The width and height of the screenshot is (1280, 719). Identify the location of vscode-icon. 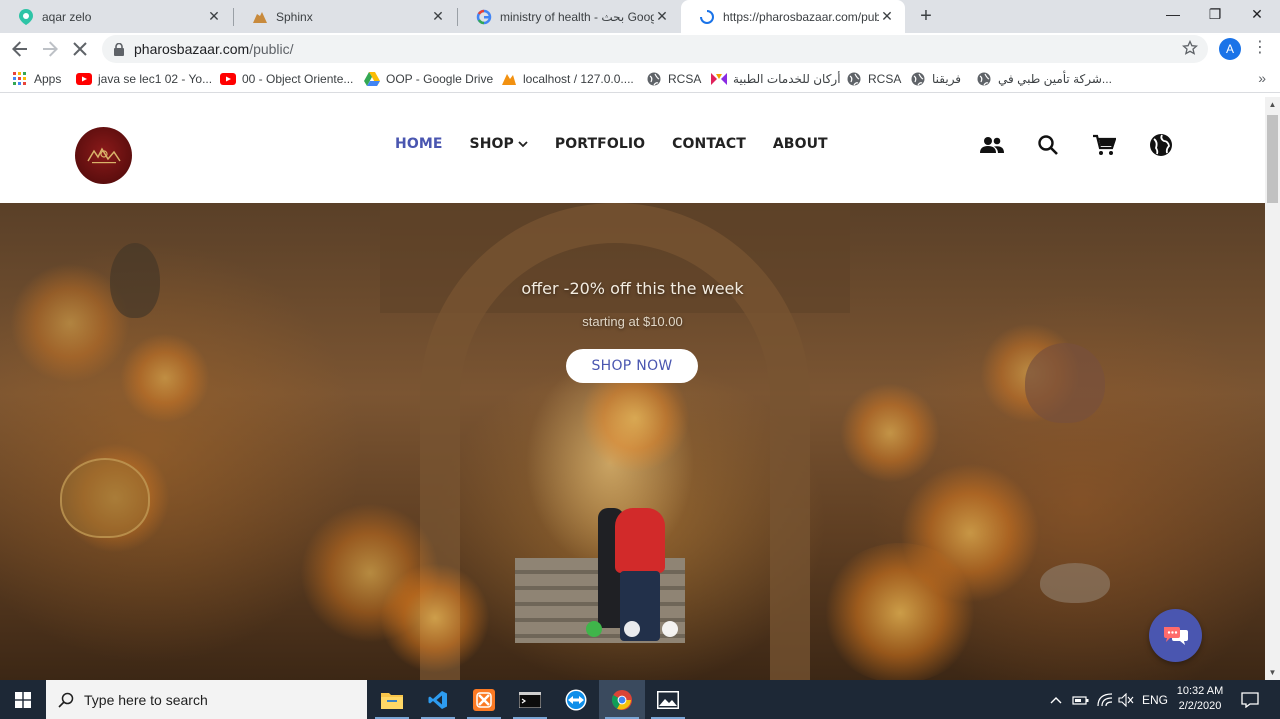
(438, 699).